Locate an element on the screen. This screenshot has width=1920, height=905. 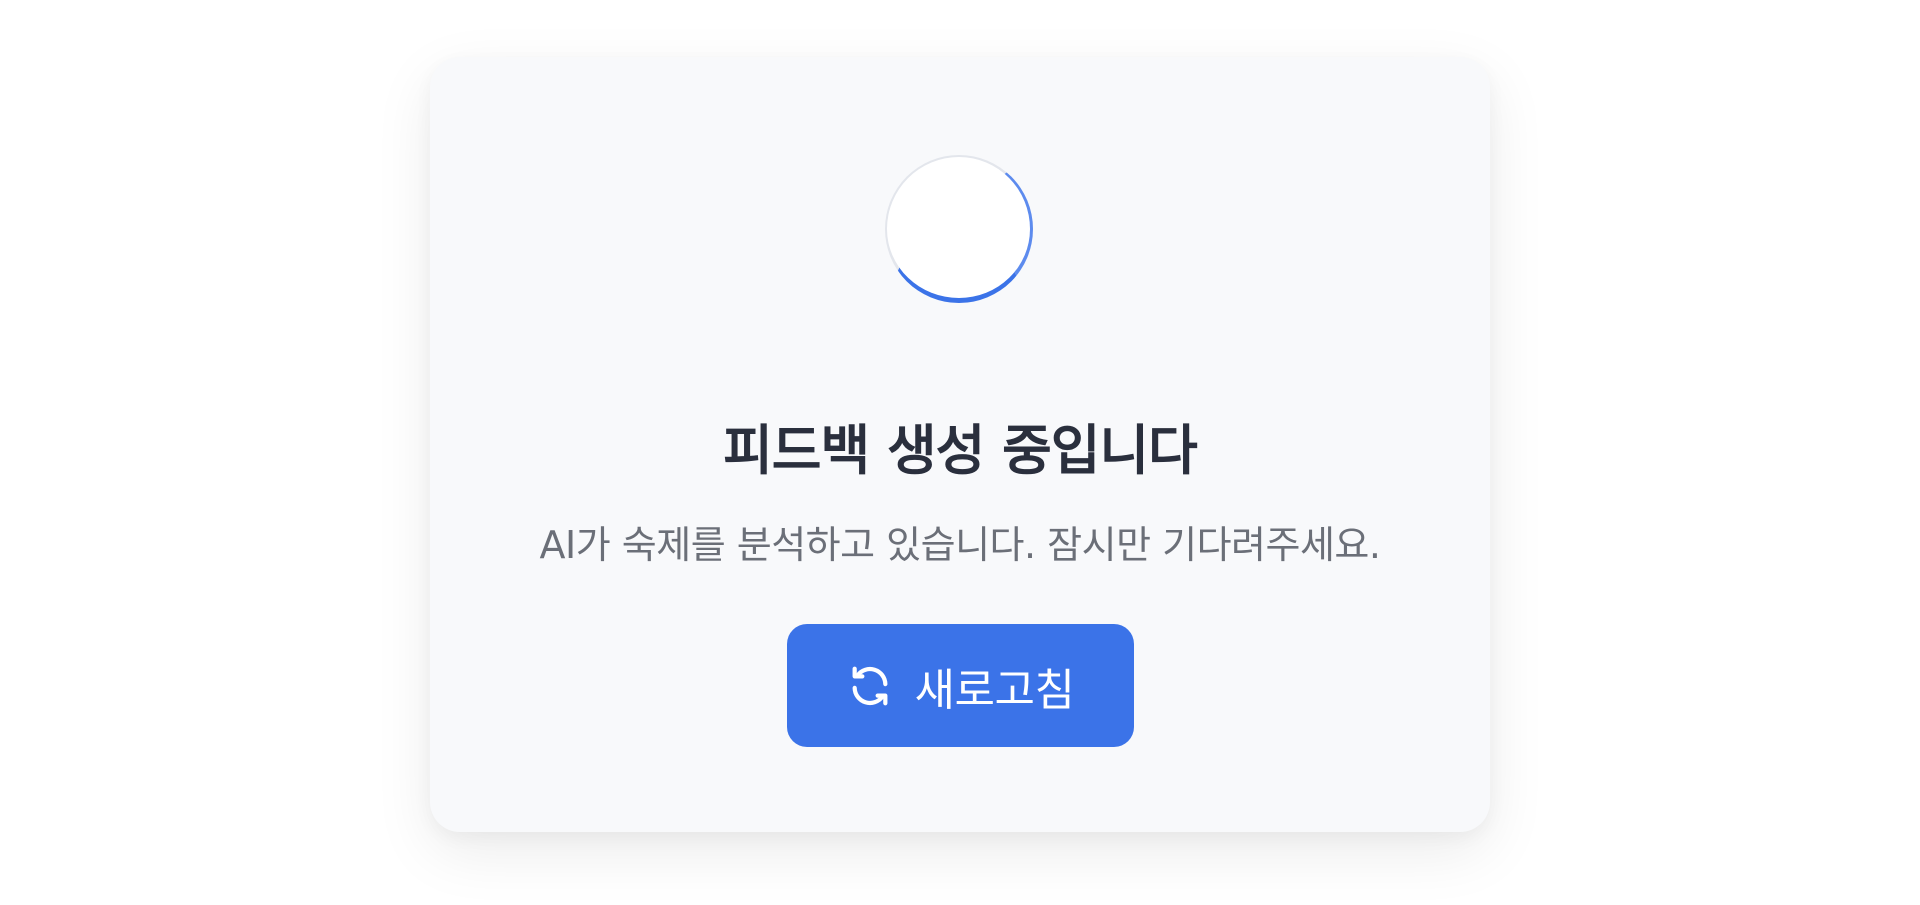
status-message: AI가 숙제를 분석하고 있습니다. 잠시만 기다려주세요. is located at coordinates (960, 545).